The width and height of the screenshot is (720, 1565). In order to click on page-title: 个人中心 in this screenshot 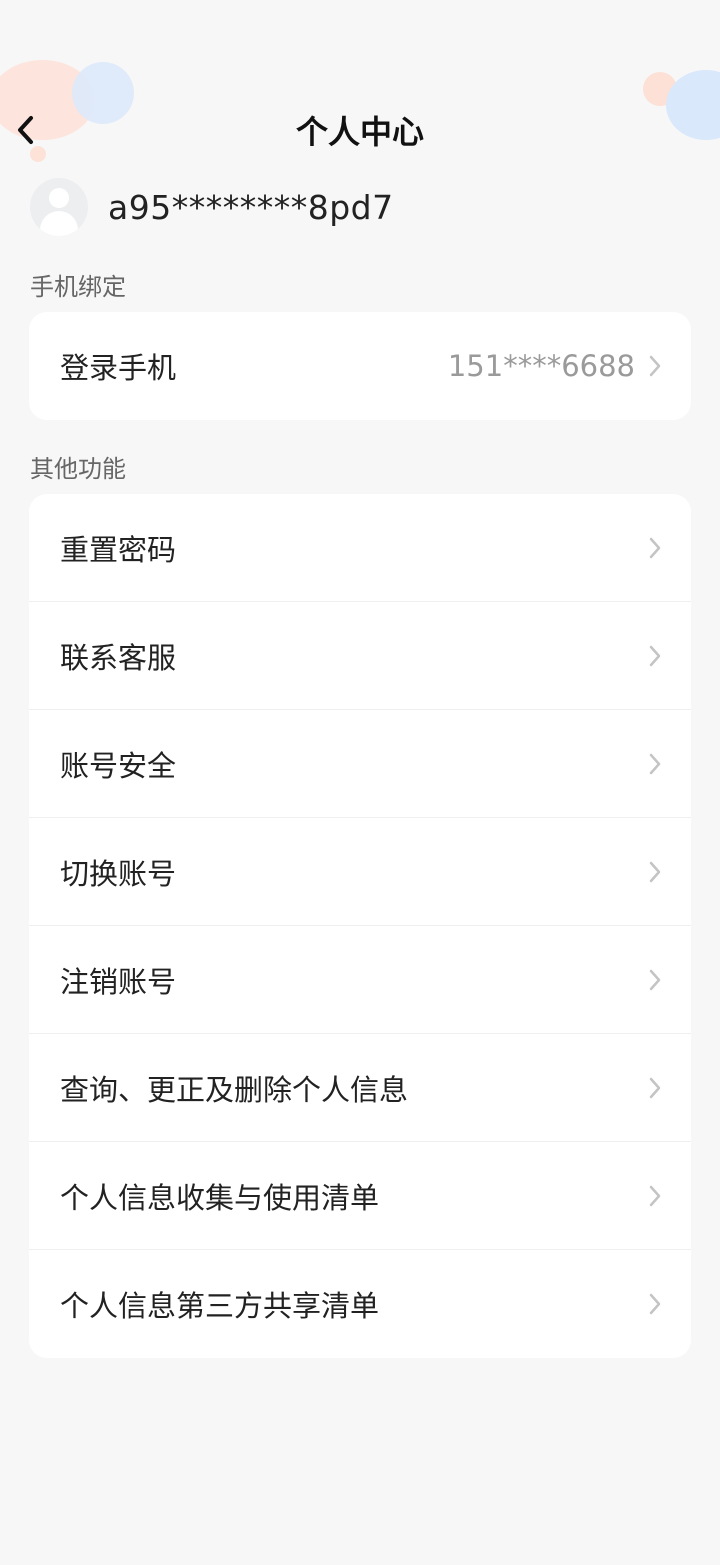, I will do `click(359, 132)`.